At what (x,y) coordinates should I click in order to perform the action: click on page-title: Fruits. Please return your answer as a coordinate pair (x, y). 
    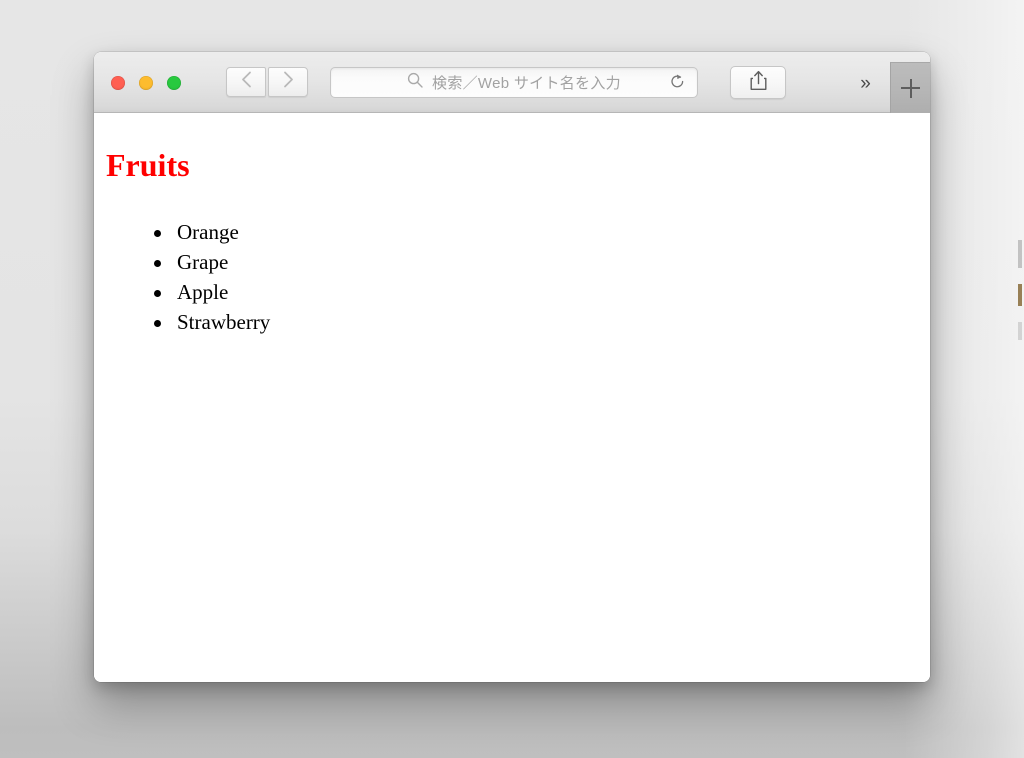
    Looking at the image, I should click on (148, 165).